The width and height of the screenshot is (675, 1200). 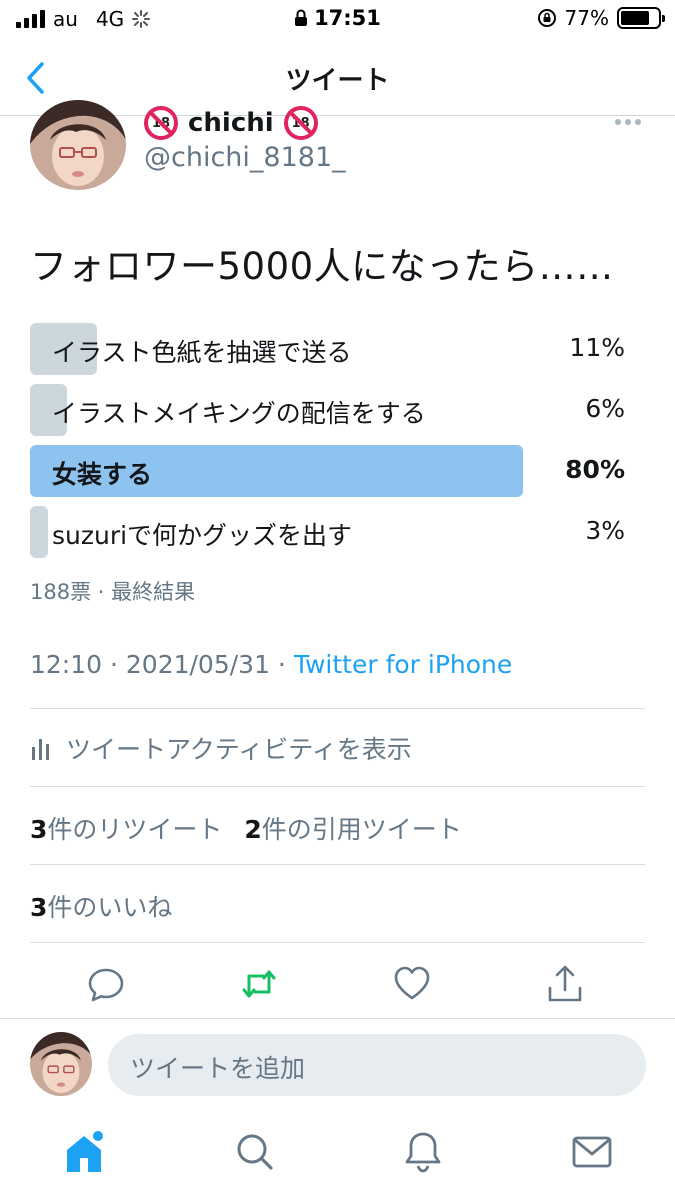 What do you see at coordinates (259, 984) in the screenshot?
I see `retweet-icon` at bounding box center [259, 984].